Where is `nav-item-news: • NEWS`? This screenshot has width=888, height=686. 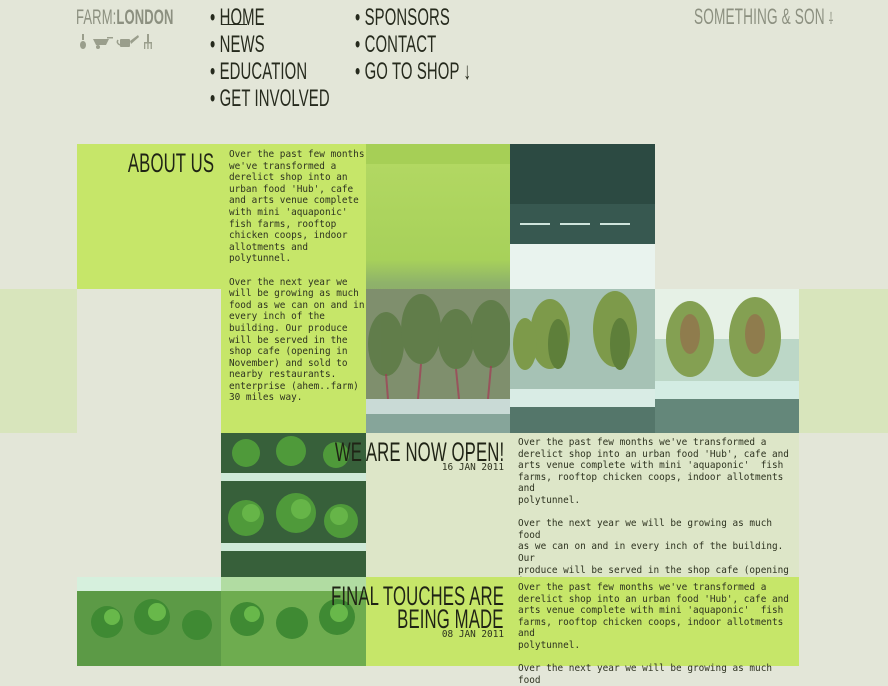 nav-item-news: • NEWS is located at coordinates (237, 45).